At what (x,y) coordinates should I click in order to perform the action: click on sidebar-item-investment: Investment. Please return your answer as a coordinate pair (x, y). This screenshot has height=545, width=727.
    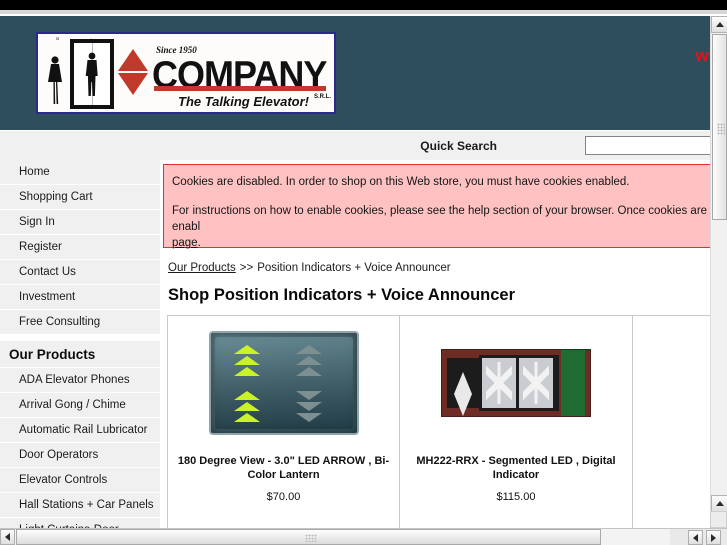
    Looking at the image, I should click on (80, 297).